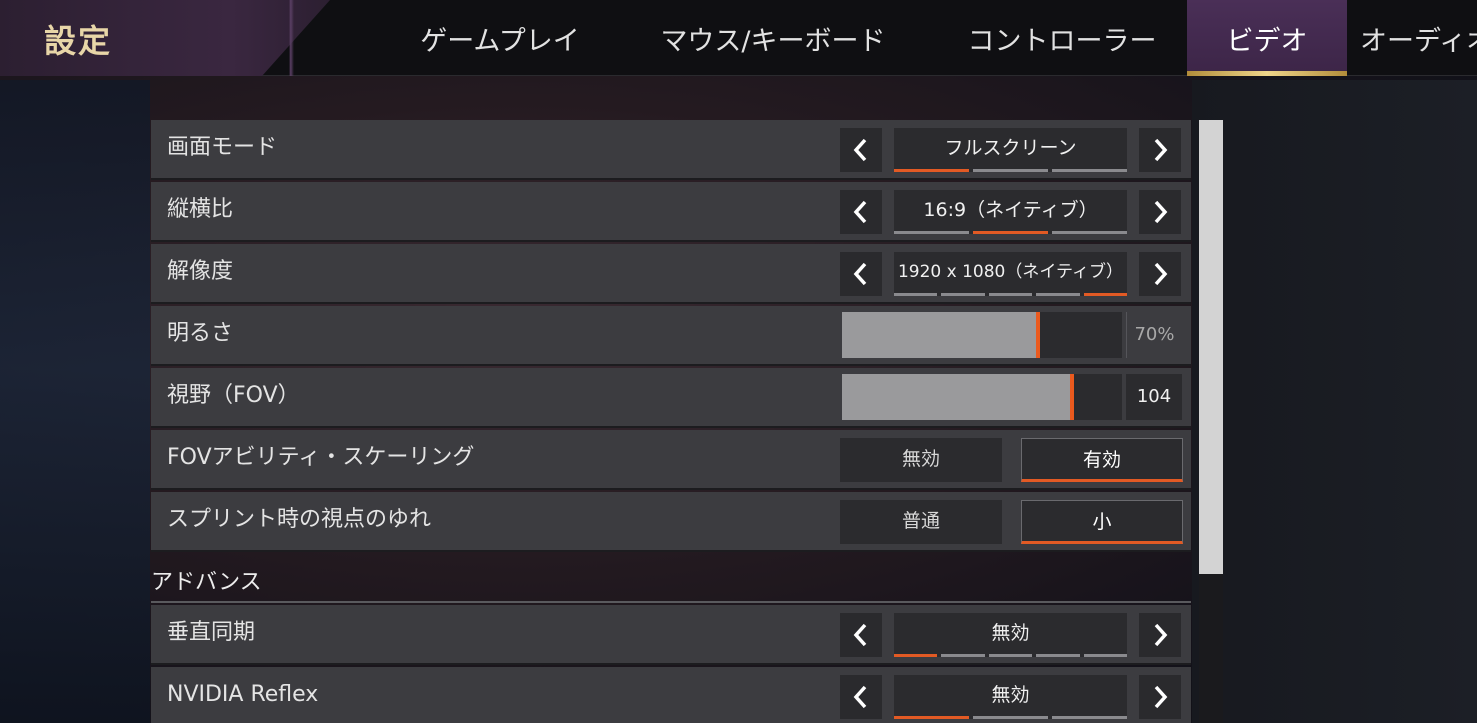  Describe the element at coordinates (773, 41) in the screenshot. I see `tab-label: マウス/キーボード` at that location.